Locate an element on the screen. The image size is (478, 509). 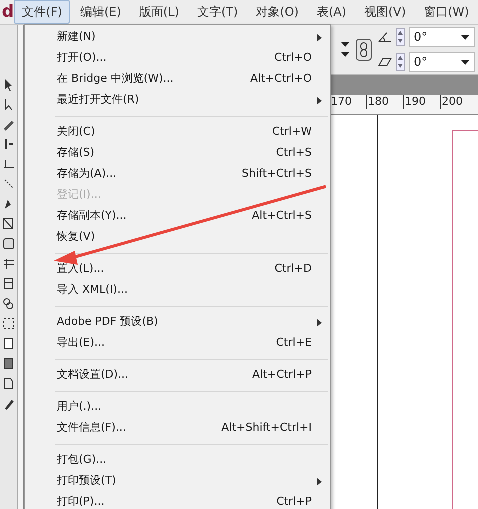
shortcut-text: Alt+Shift+Ctrl+I is located at coordinates (267, 428).